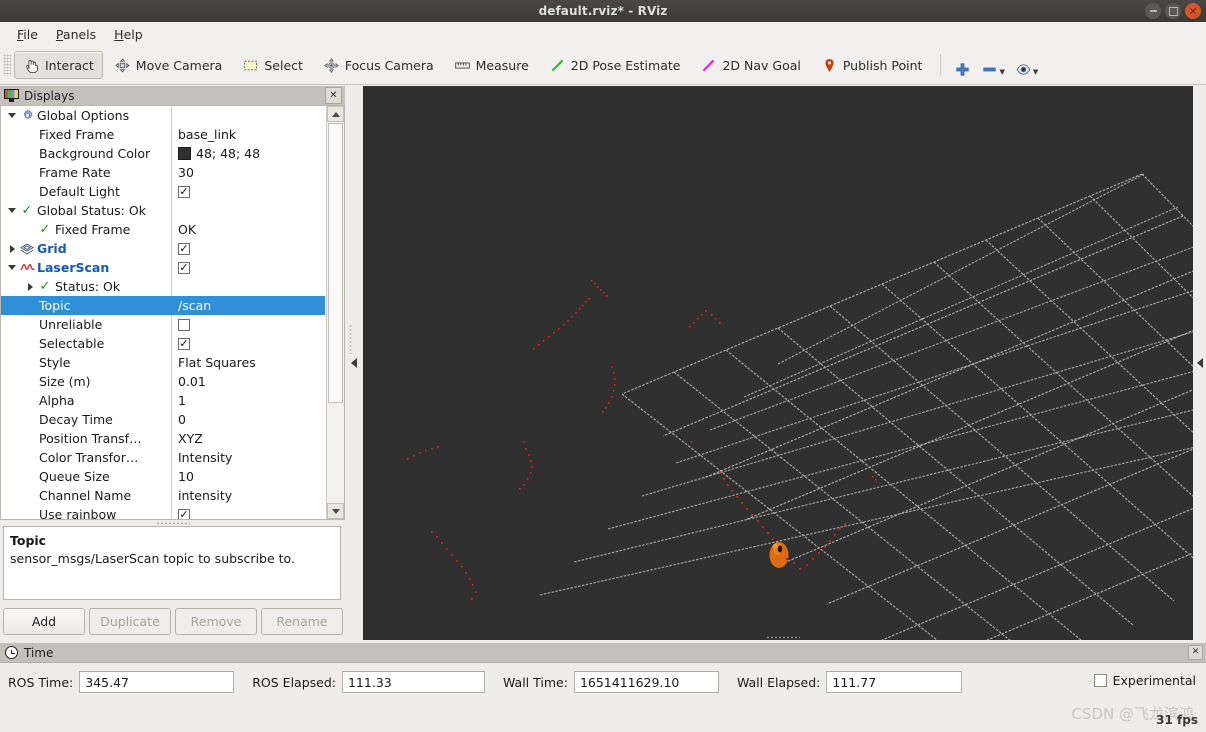 This screenshot has width=1206, height=732. I want to click on displays-close-icon: ✕, so click(333, 95).